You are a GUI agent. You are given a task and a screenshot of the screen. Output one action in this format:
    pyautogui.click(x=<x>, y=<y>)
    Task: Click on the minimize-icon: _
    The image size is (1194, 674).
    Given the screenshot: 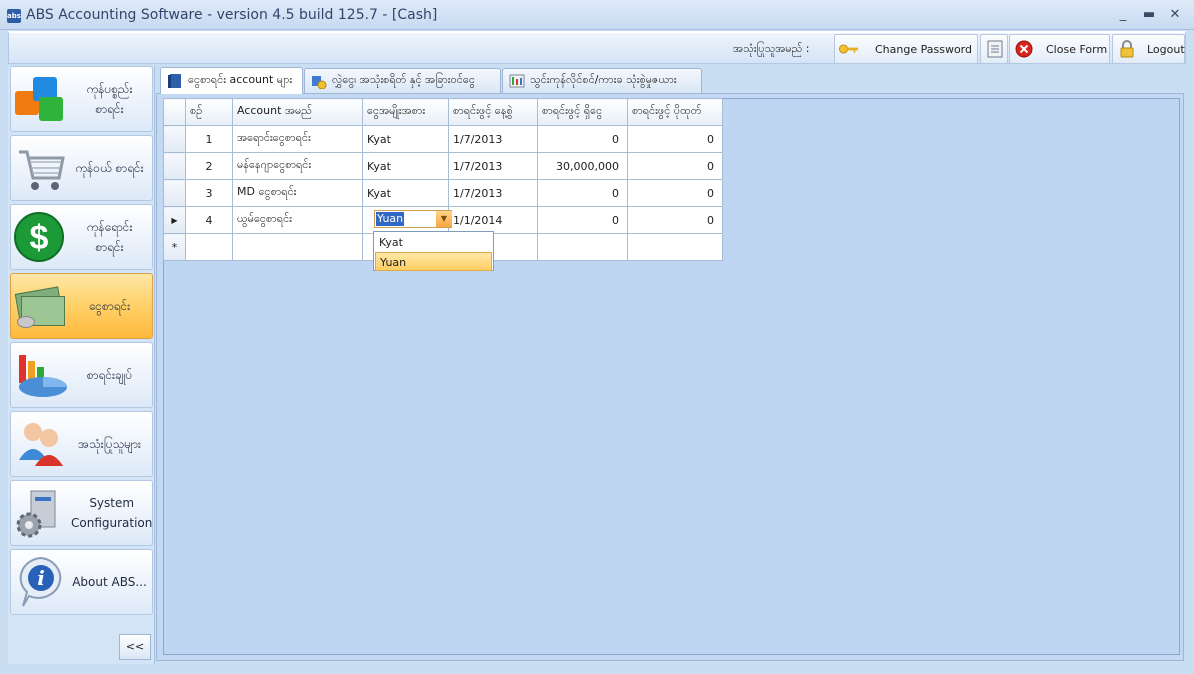 What is the action you would take?
    pyautogui.click(x=1123, y=15)
    